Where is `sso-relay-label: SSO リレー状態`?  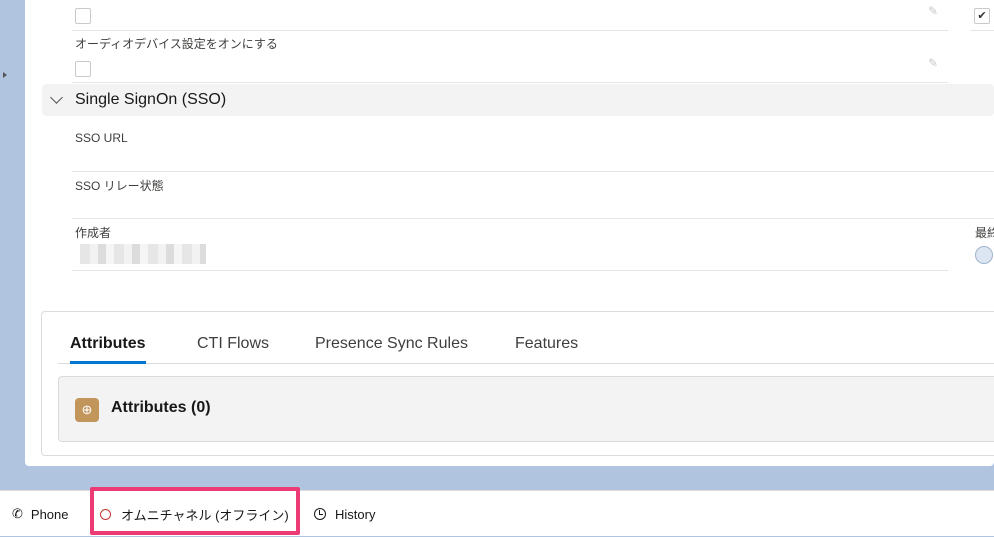
sso-relay-label: SSO リレー状態 is located at coordinates (119, 186).